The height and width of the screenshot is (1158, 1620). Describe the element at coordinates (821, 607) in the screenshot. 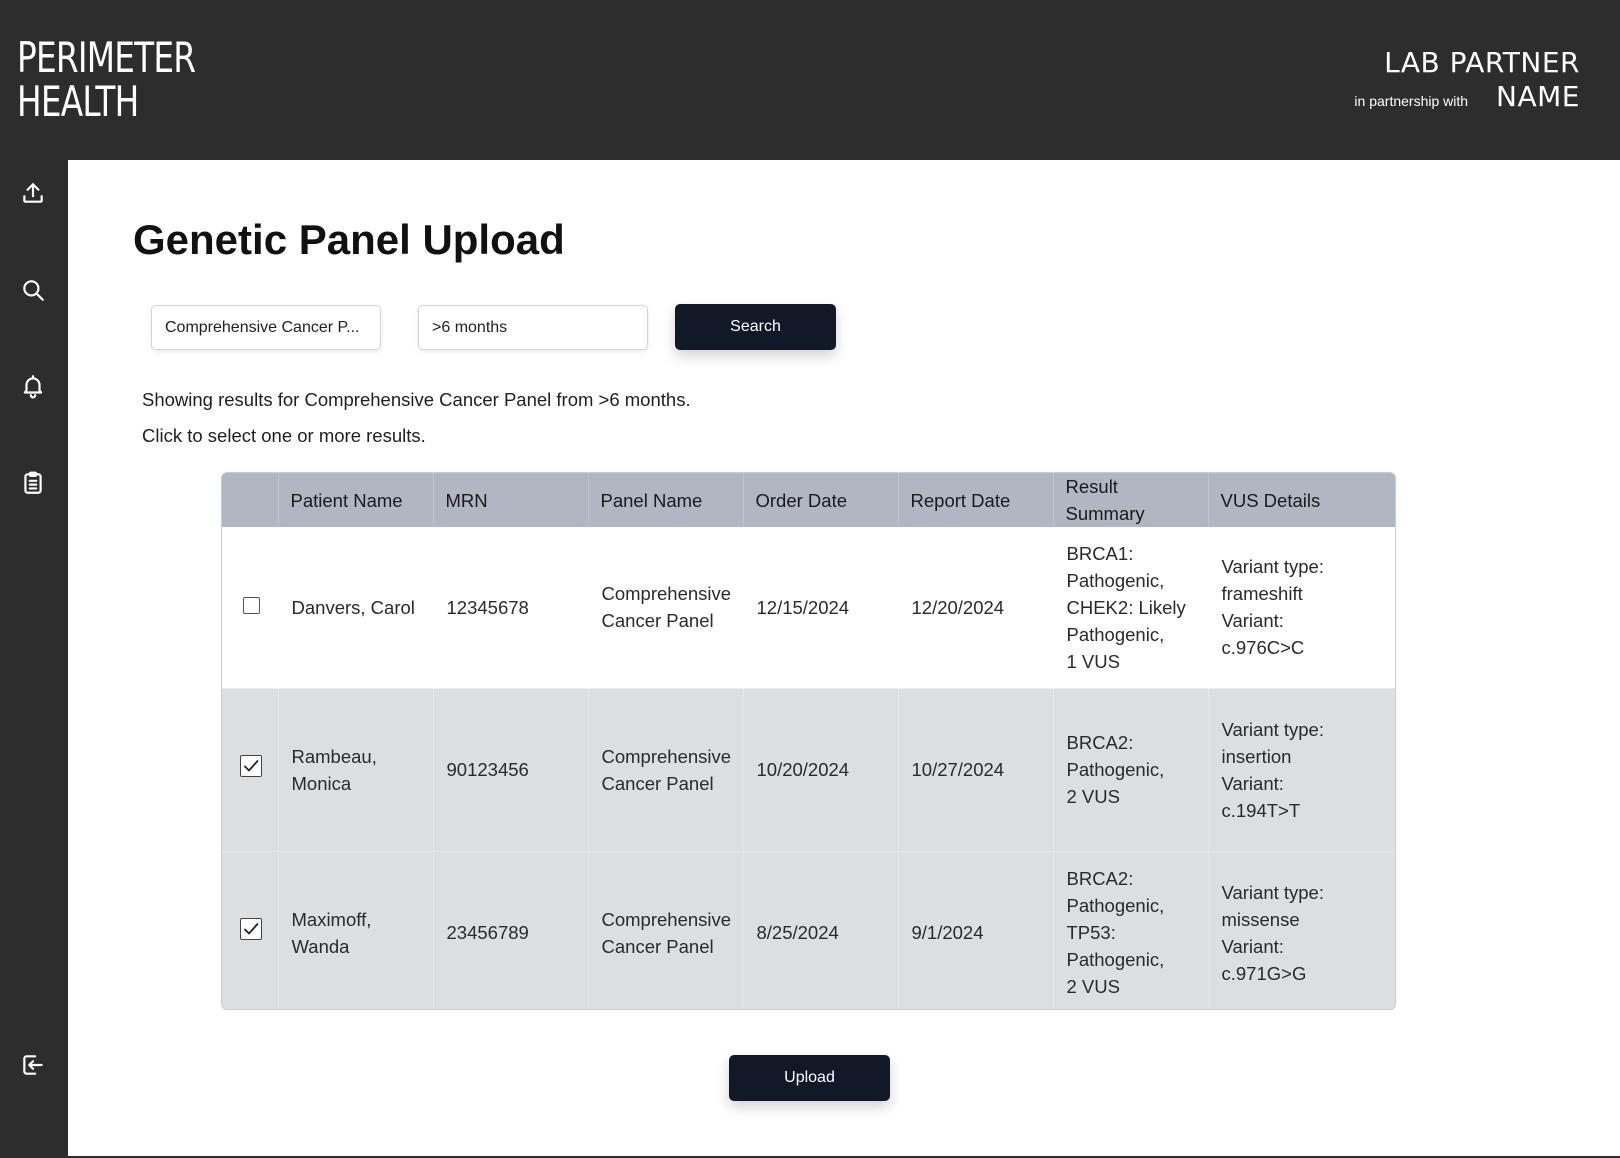

I see `cell-order-date: 12/15/2024` at that location.